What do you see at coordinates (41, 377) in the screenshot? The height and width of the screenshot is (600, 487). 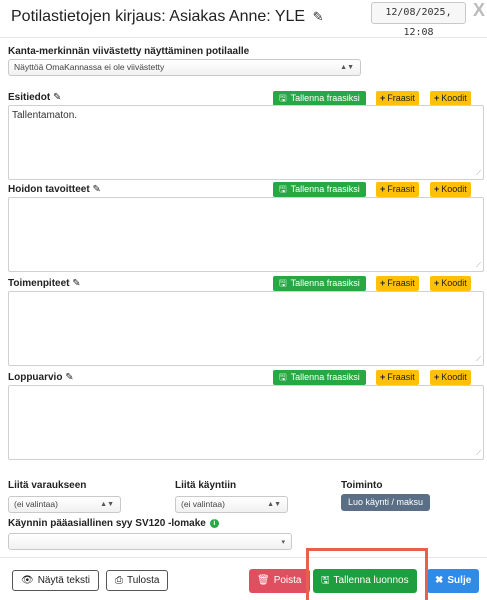 I see `section-label-loppuarvio: Loppuarvio ✎` at bounding box center [41, 377].